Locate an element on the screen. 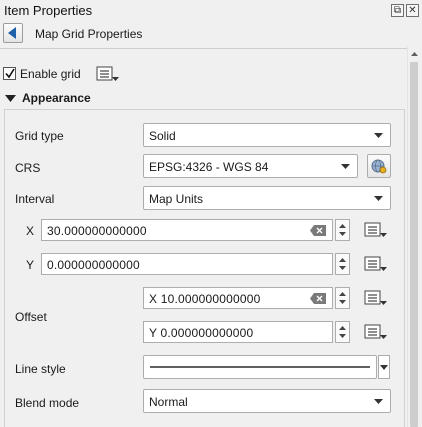  appearance-section-label: Appearance is located at coordinates (56, 98).